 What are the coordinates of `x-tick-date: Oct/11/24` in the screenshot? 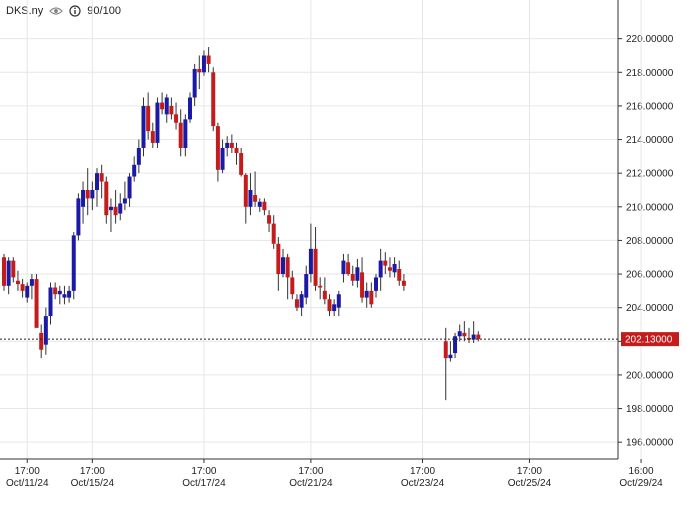 It's located at (27, 483).